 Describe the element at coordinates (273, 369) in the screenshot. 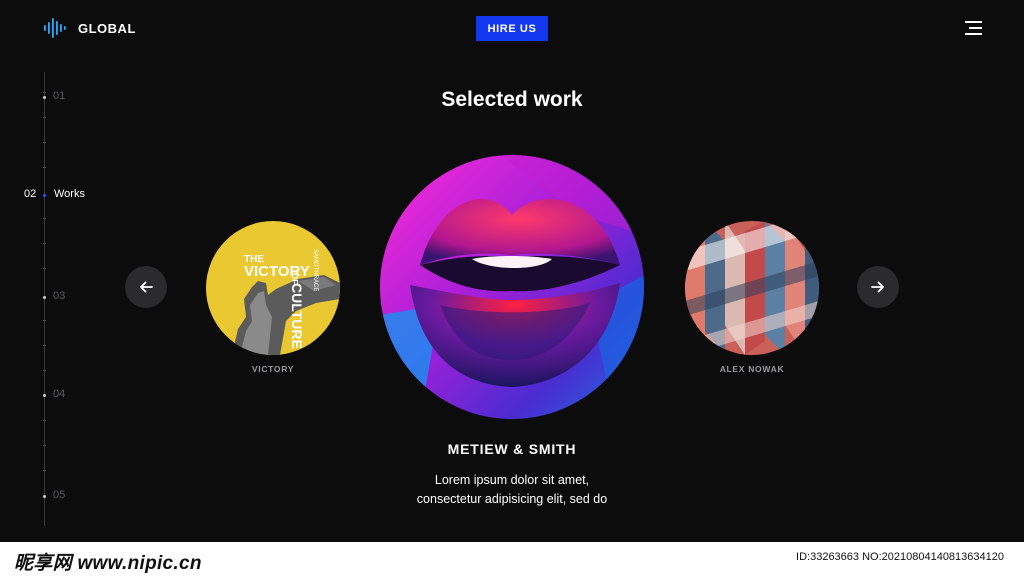

I see `work-caption: VICTORY` at that location.